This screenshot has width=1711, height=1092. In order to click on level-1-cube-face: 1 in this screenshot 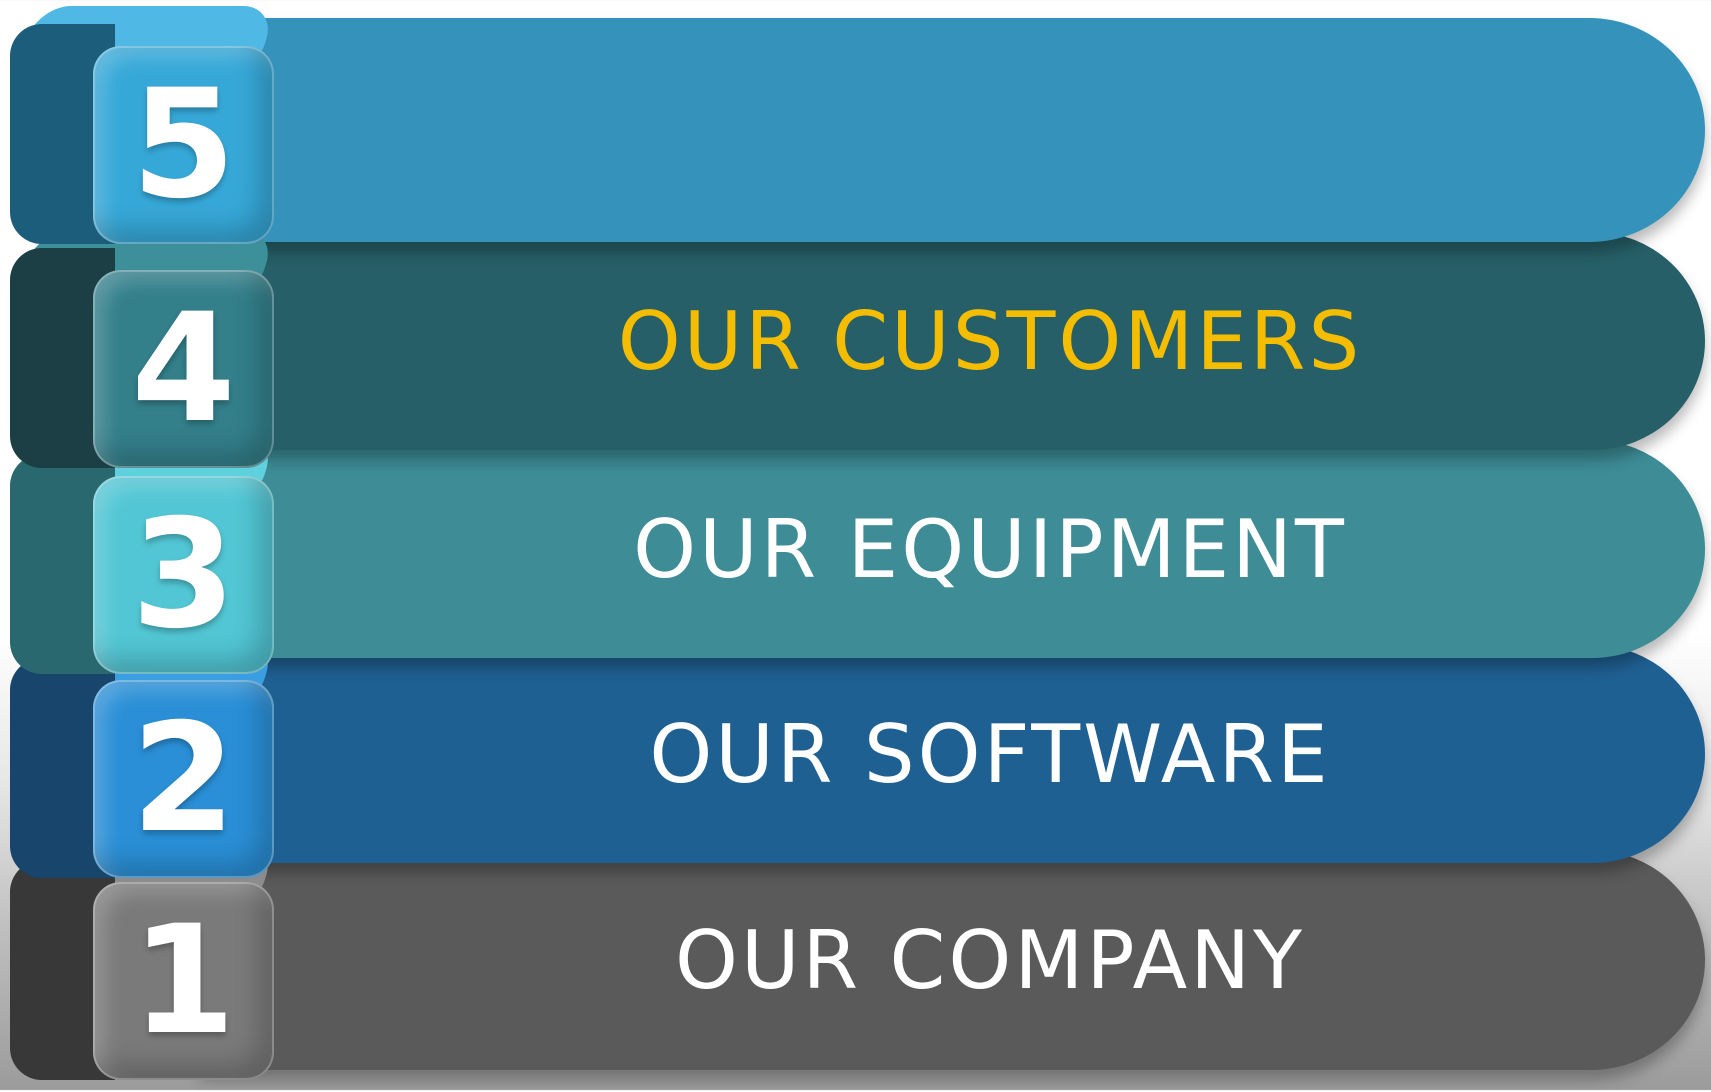, I will do `click(183, 981)`.